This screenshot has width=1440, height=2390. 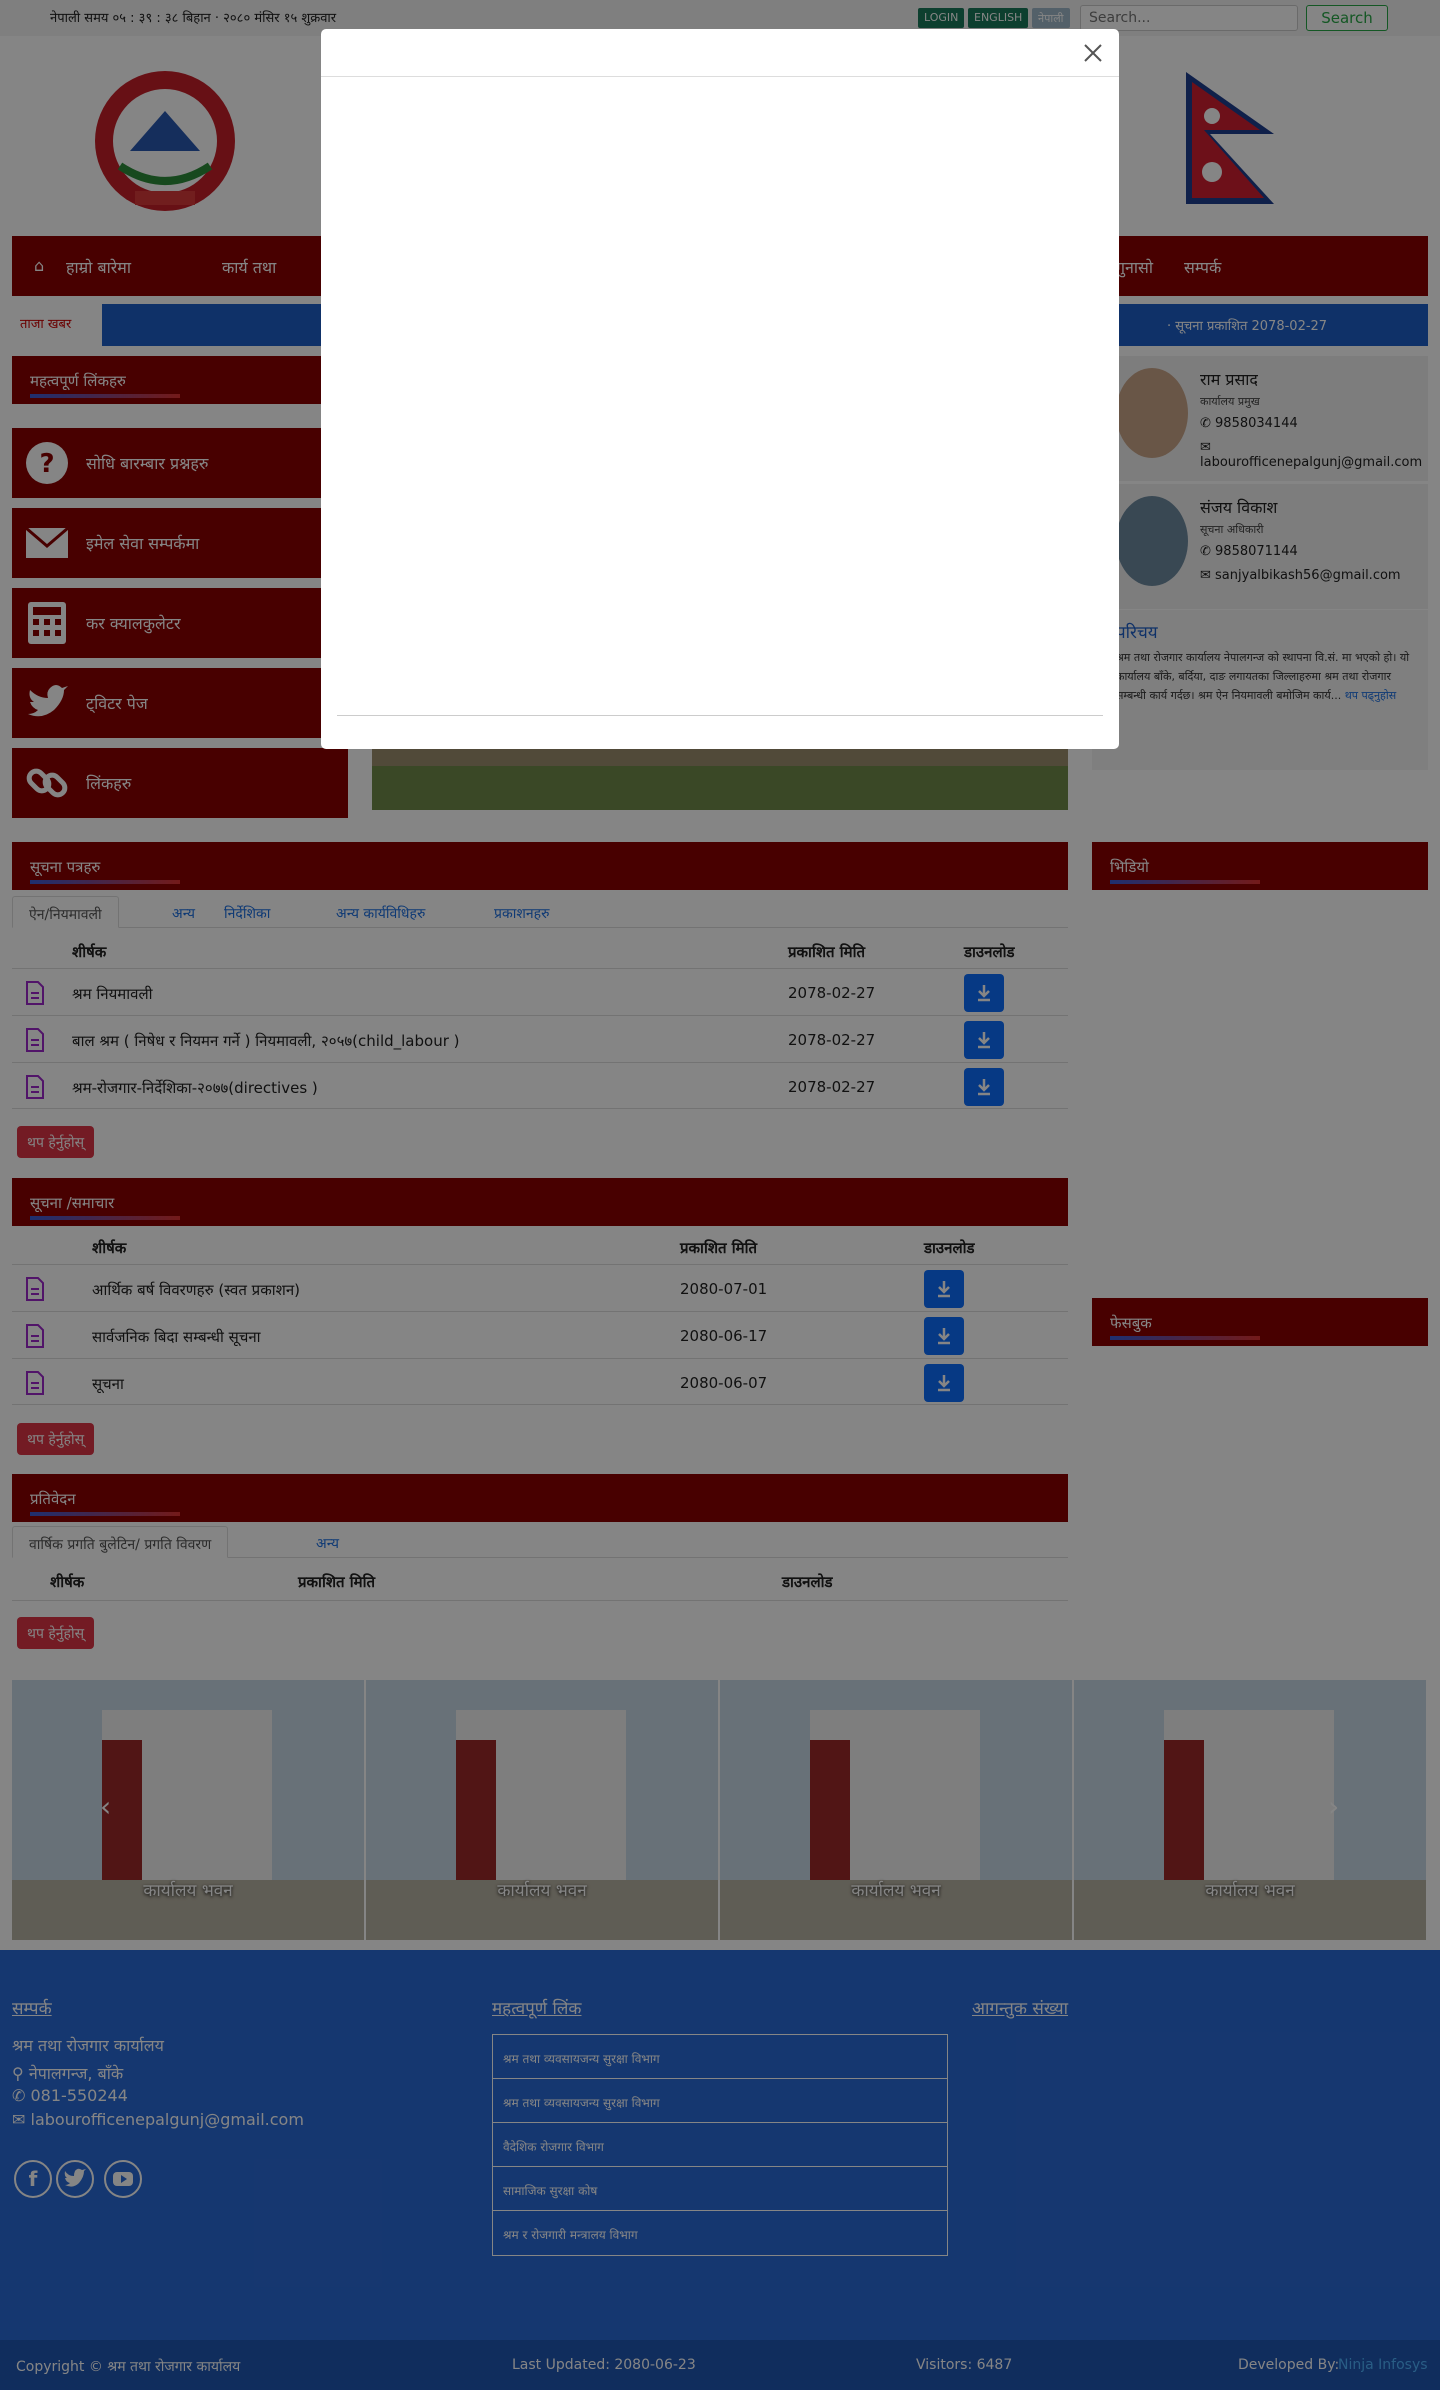 I want to click on modal-header, so click(x=720, y=53).